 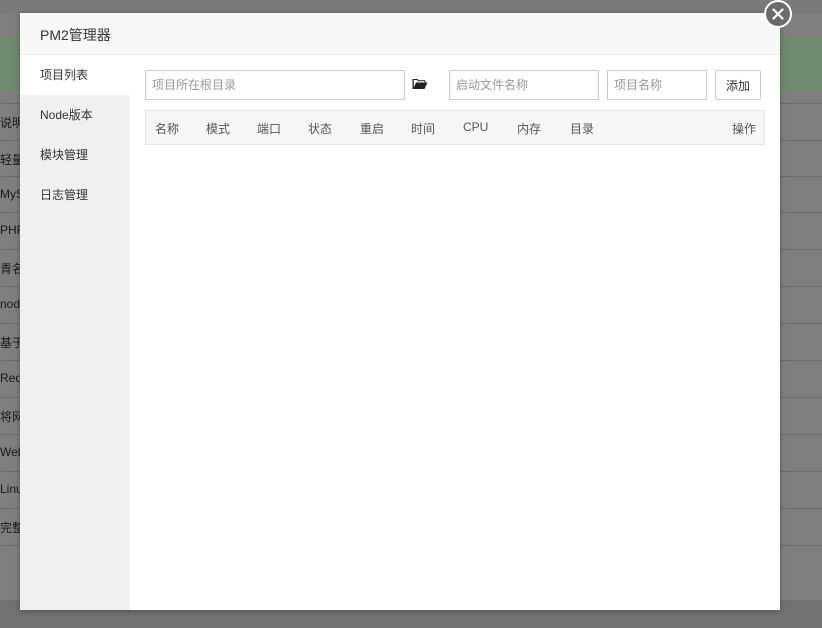 I want to click on background-topbar, so click(x=411, y=7).